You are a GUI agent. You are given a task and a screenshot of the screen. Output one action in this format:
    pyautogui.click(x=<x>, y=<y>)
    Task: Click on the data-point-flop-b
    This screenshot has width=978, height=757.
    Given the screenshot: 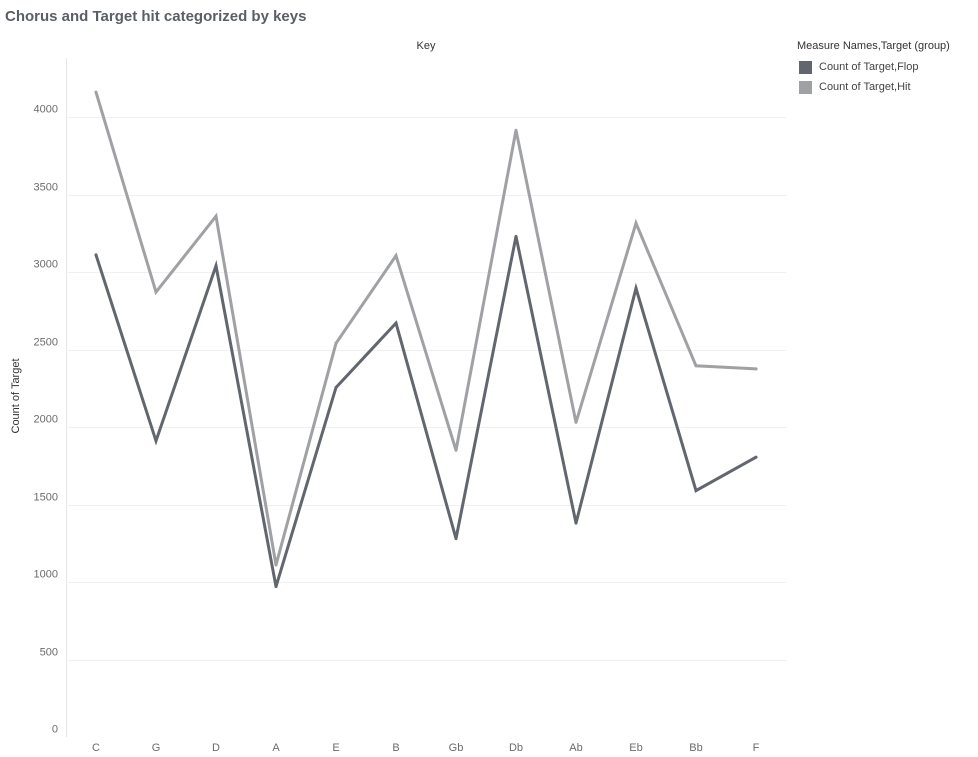 What is the action you would take?
    pyautogui.click(x=396, y=323)
    